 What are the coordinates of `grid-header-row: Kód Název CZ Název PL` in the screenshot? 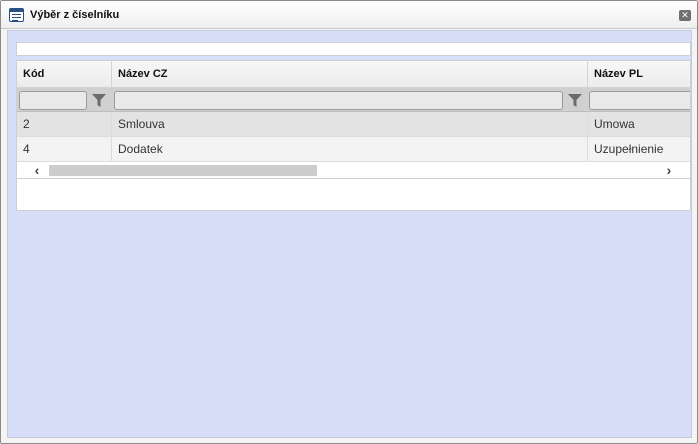 It's located at (353, 74).